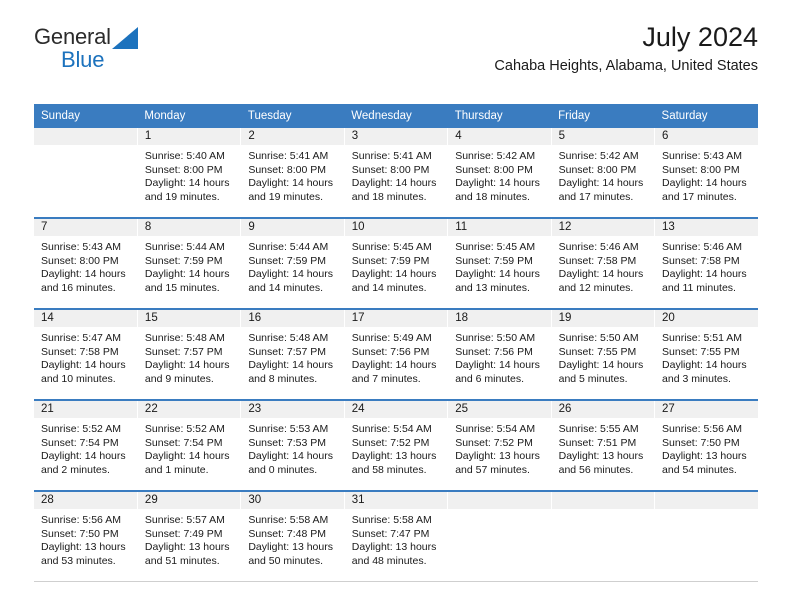  I want to click on daylight-text: Daylight: 14 hours and 12 minutes., so click(601, 281).